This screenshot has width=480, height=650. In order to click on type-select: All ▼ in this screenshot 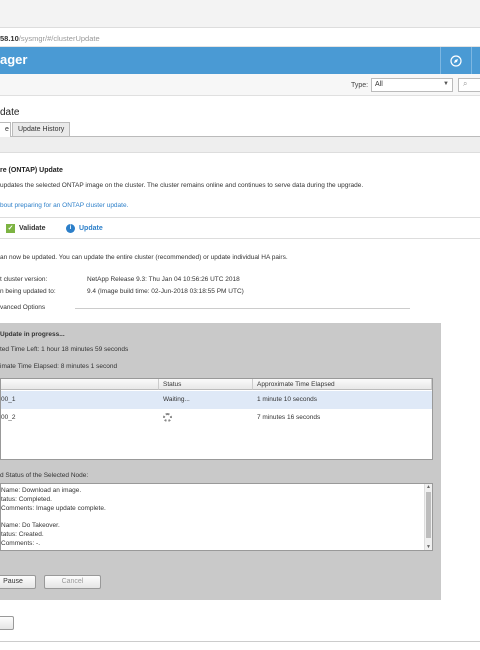, I will do `click(412, 85)`.